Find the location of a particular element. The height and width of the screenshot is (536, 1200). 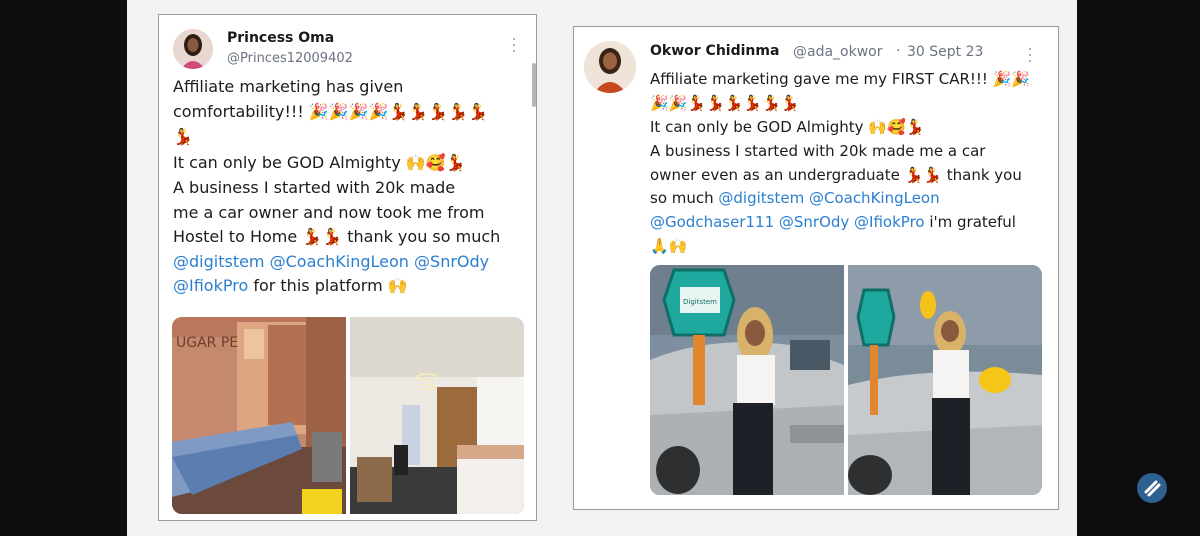

tweet-text-line: 💃 is located at coordinates (183, 136).